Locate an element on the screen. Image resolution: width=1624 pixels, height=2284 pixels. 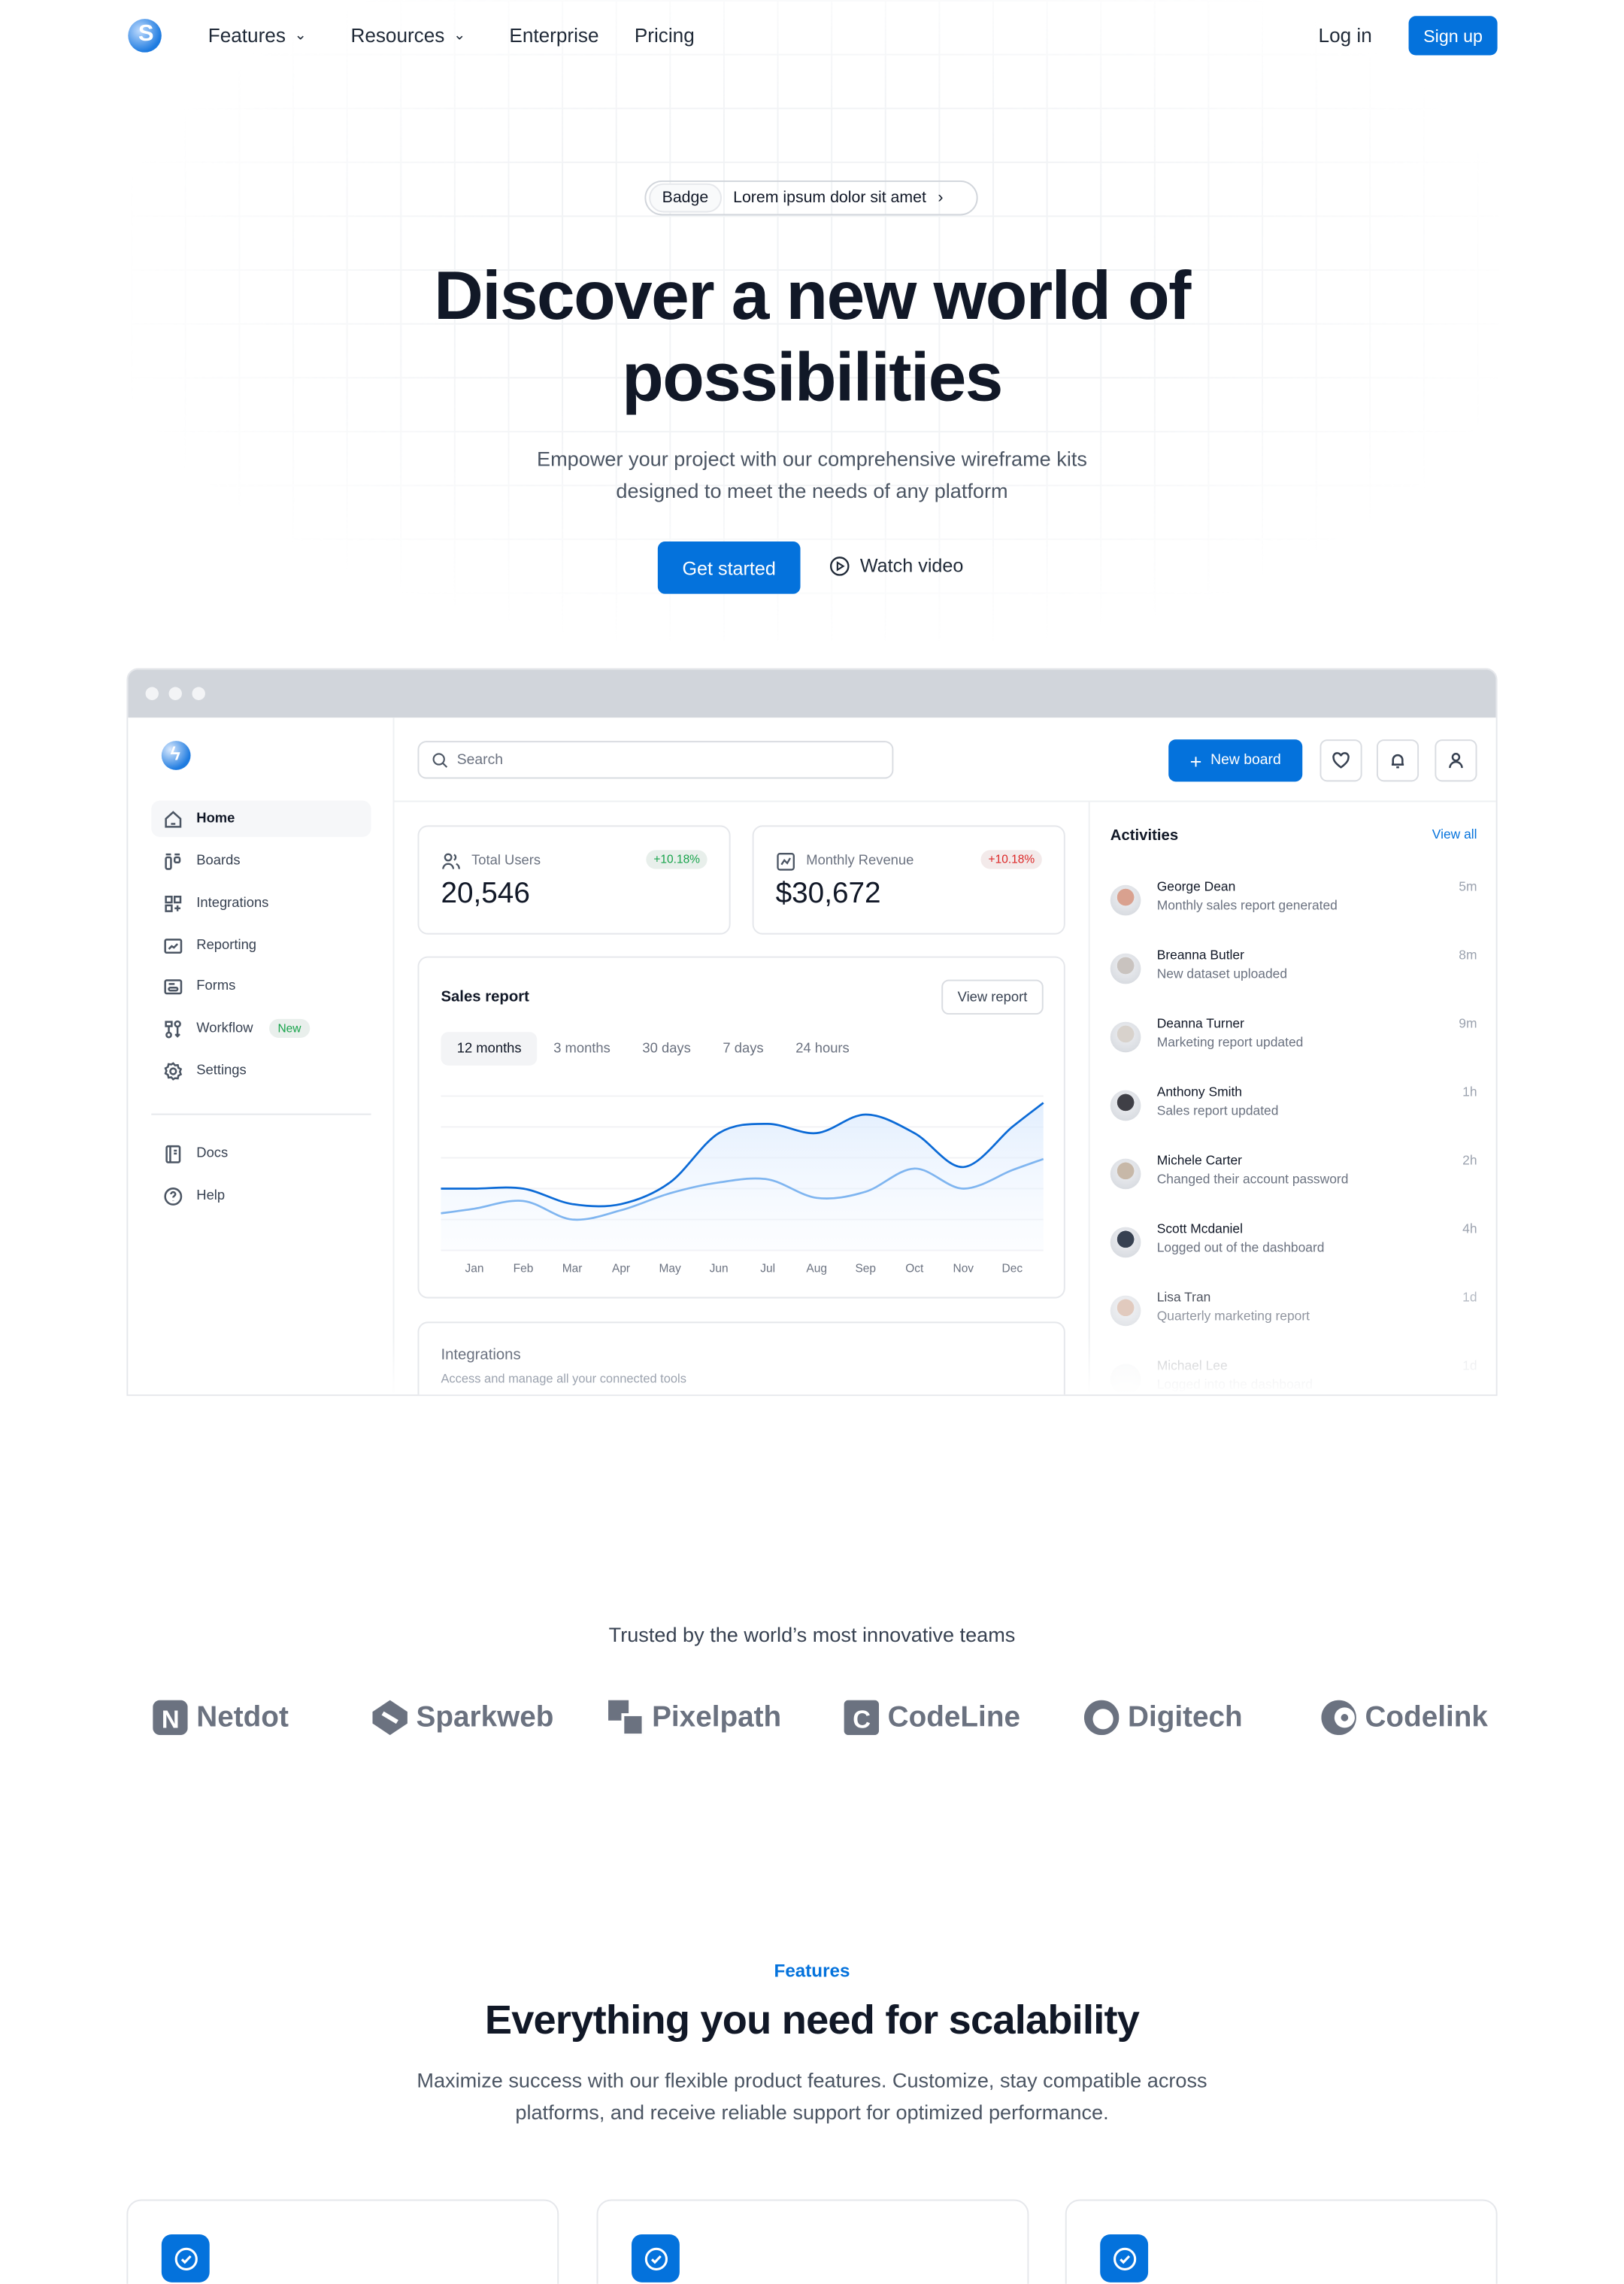
new-board-label: New board is located at coordinates (1245, 760).